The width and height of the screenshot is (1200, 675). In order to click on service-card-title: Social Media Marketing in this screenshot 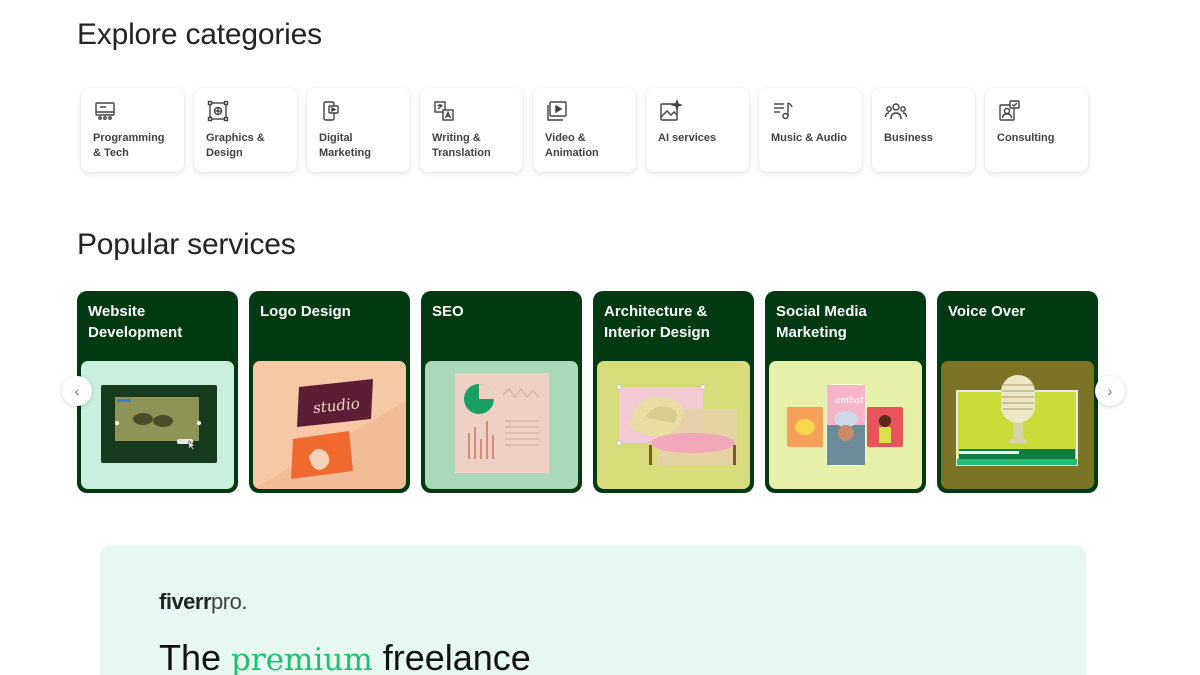, I will do `click(821, 322)`.